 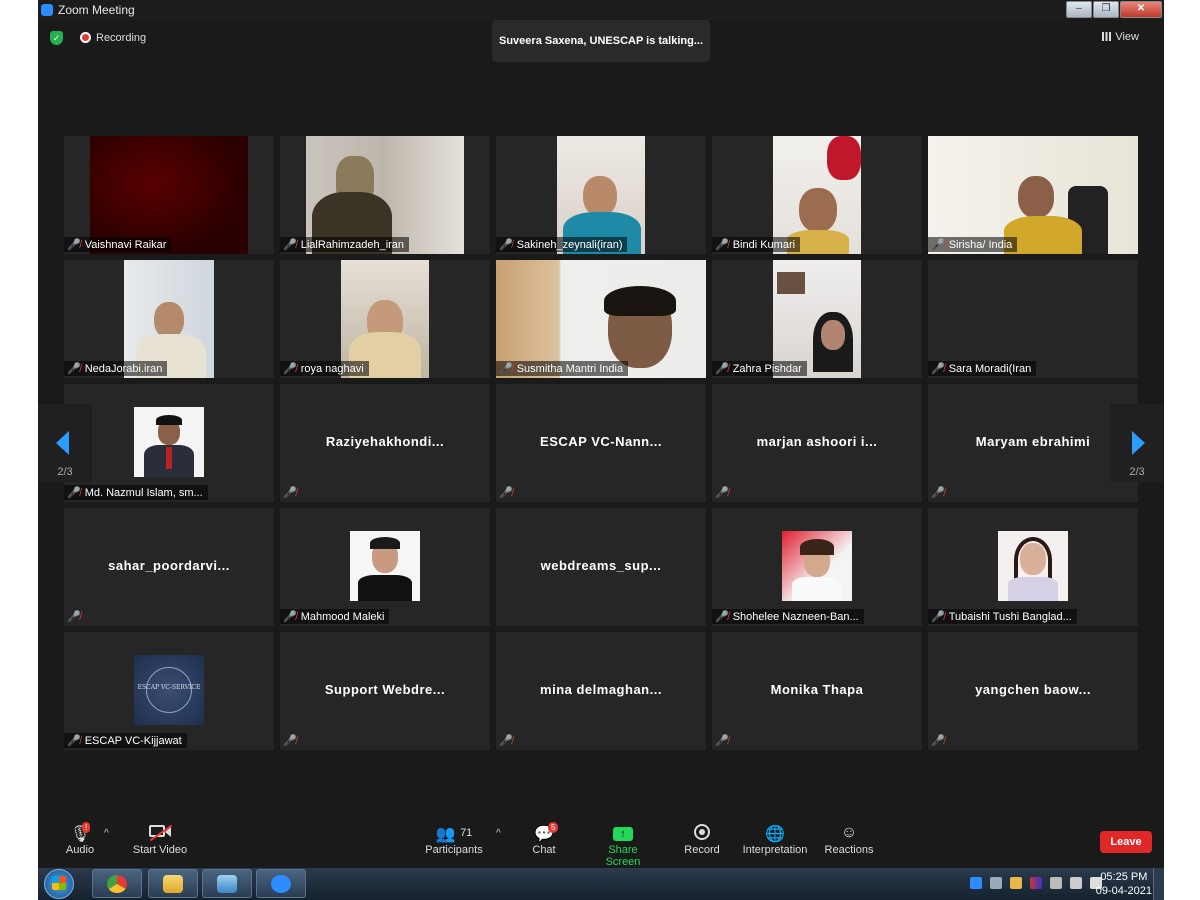 I want to click on smiley-plus-icon: ☺, so click(x=849, y=832).